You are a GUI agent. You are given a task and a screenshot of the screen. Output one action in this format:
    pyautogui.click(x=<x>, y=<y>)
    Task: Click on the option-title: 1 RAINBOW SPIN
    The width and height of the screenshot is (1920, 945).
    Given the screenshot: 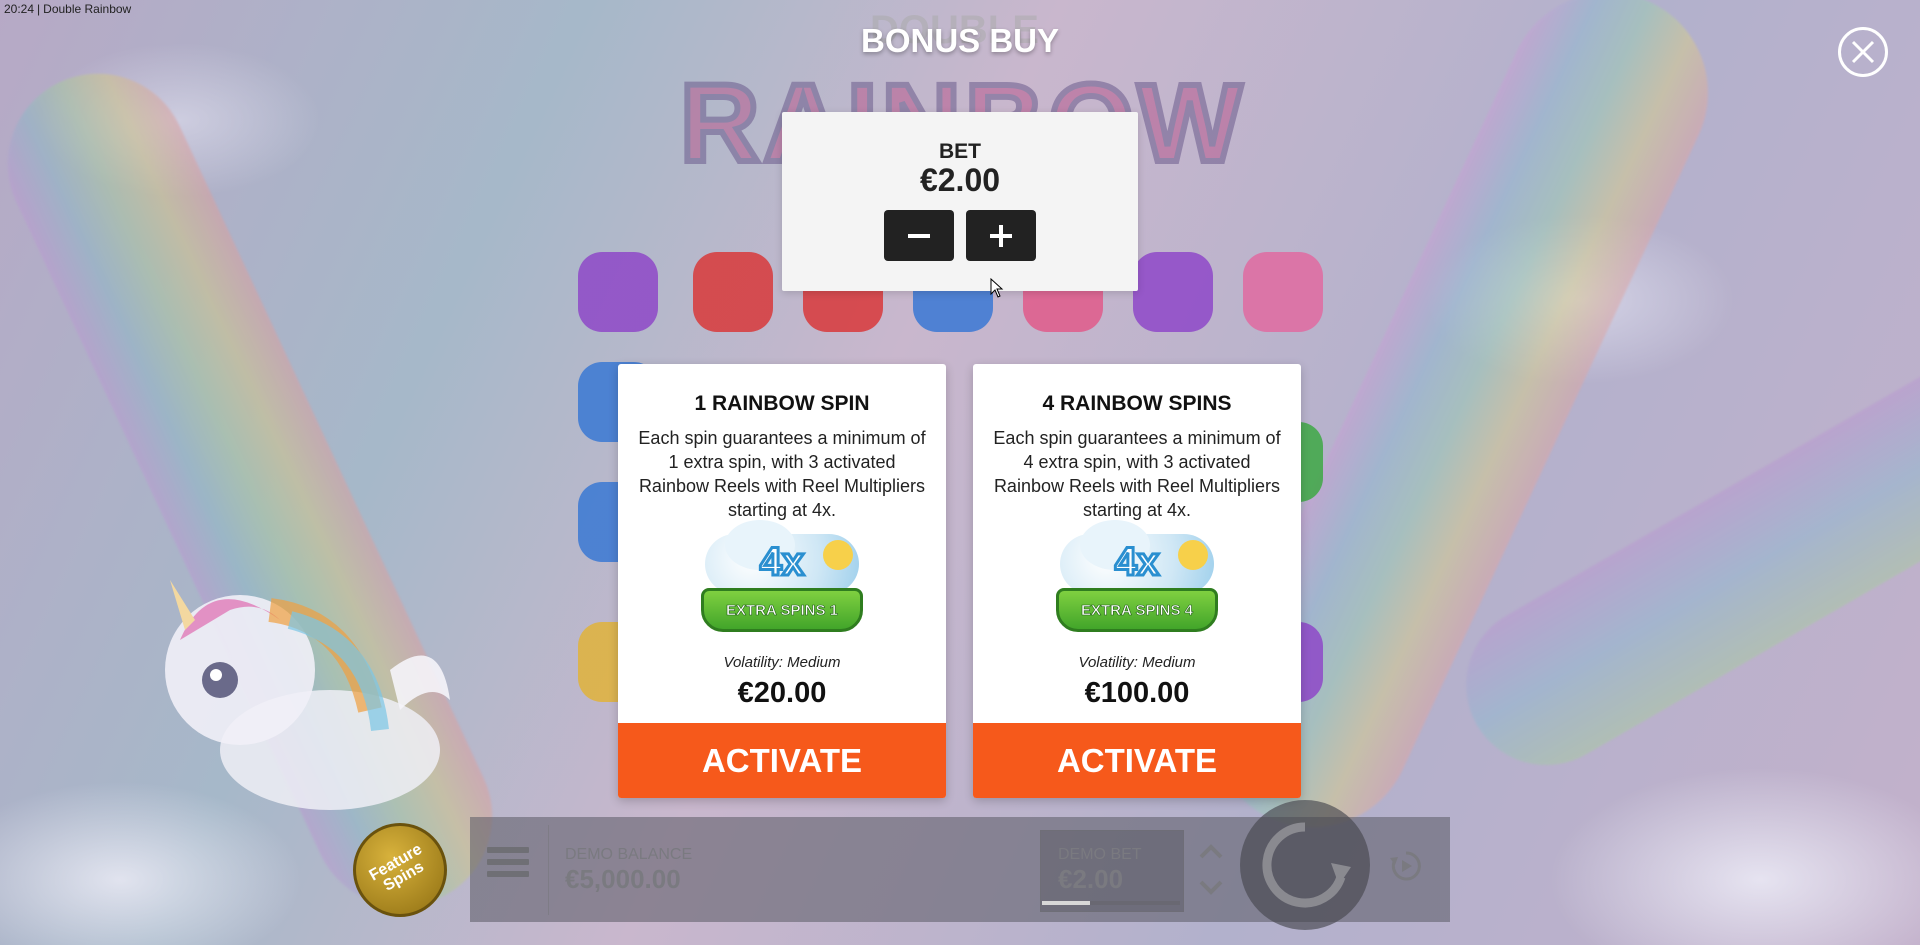 What is the action you would take?
    pyautogui.click(x=782, y=403)
    